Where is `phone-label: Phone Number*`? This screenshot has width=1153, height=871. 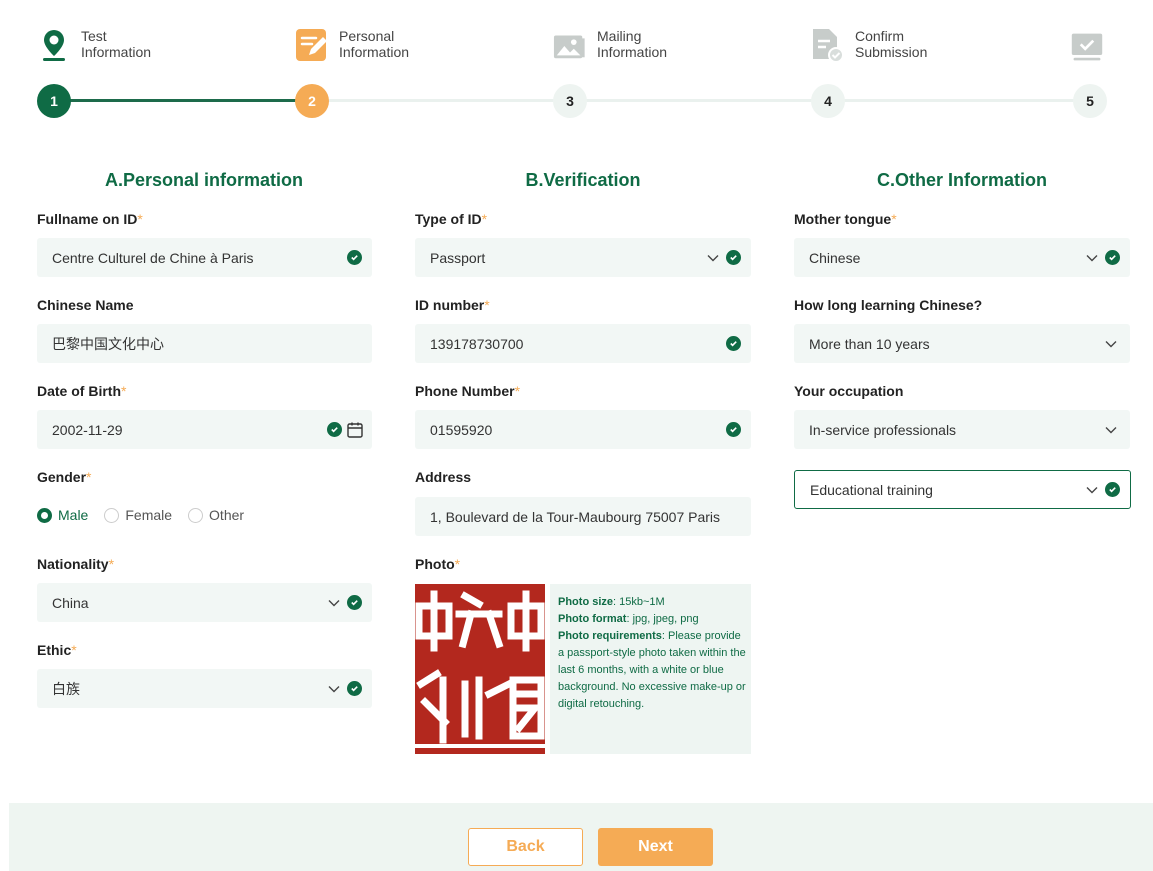
phone-label: Phone Number* is located at coordinates (468, 391).